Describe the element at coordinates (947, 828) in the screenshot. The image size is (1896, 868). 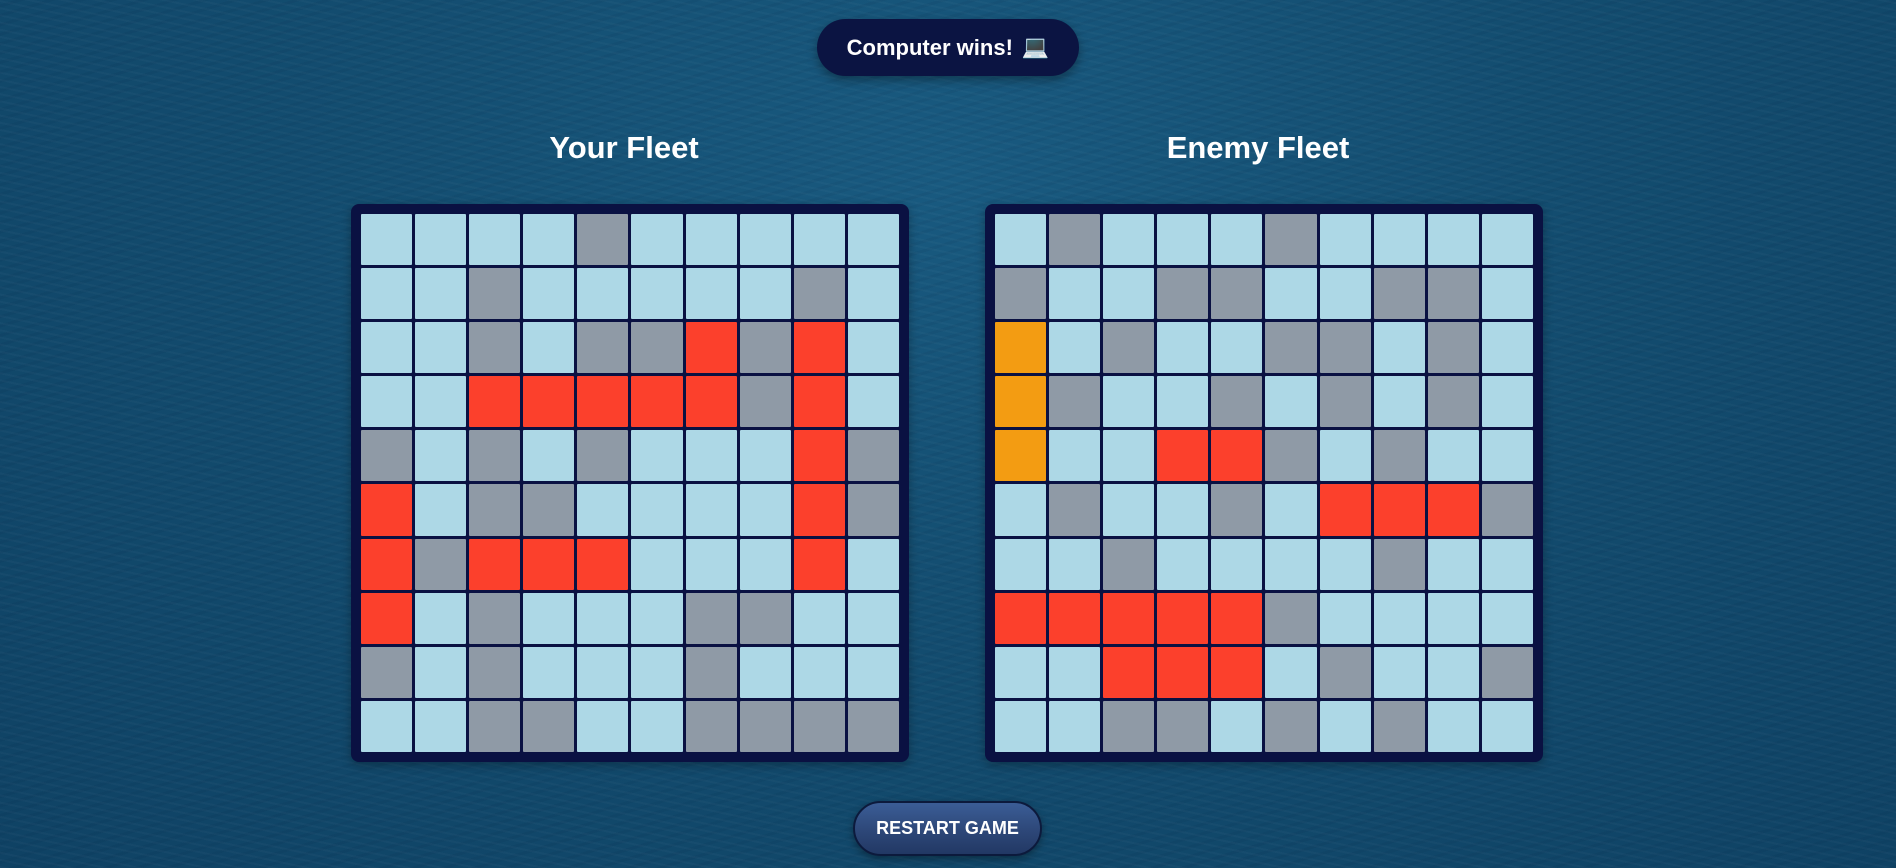
I see `restart-game-button: RESTART GAME` at that location.